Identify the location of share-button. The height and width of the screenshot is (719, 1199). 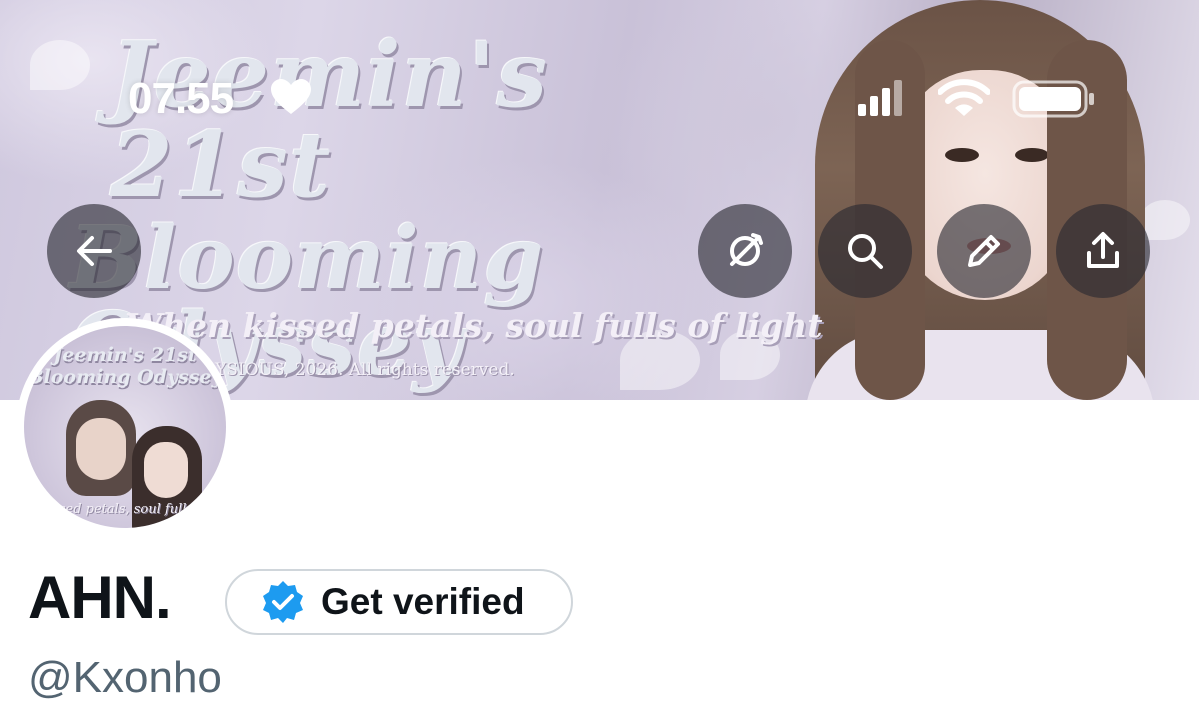
(1103, 251).